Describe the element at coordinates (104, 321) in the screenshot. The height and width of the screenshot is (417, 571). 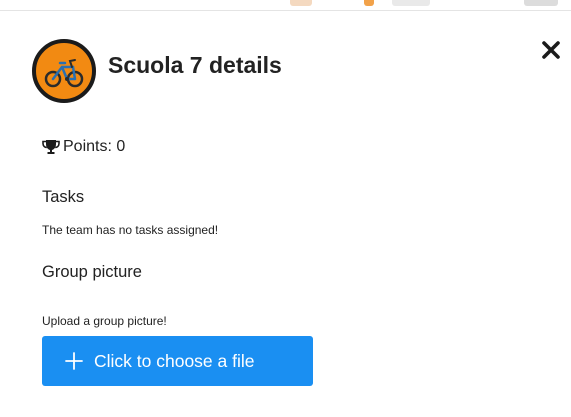
I see `upload-message: Upload a group picture!` at that location.